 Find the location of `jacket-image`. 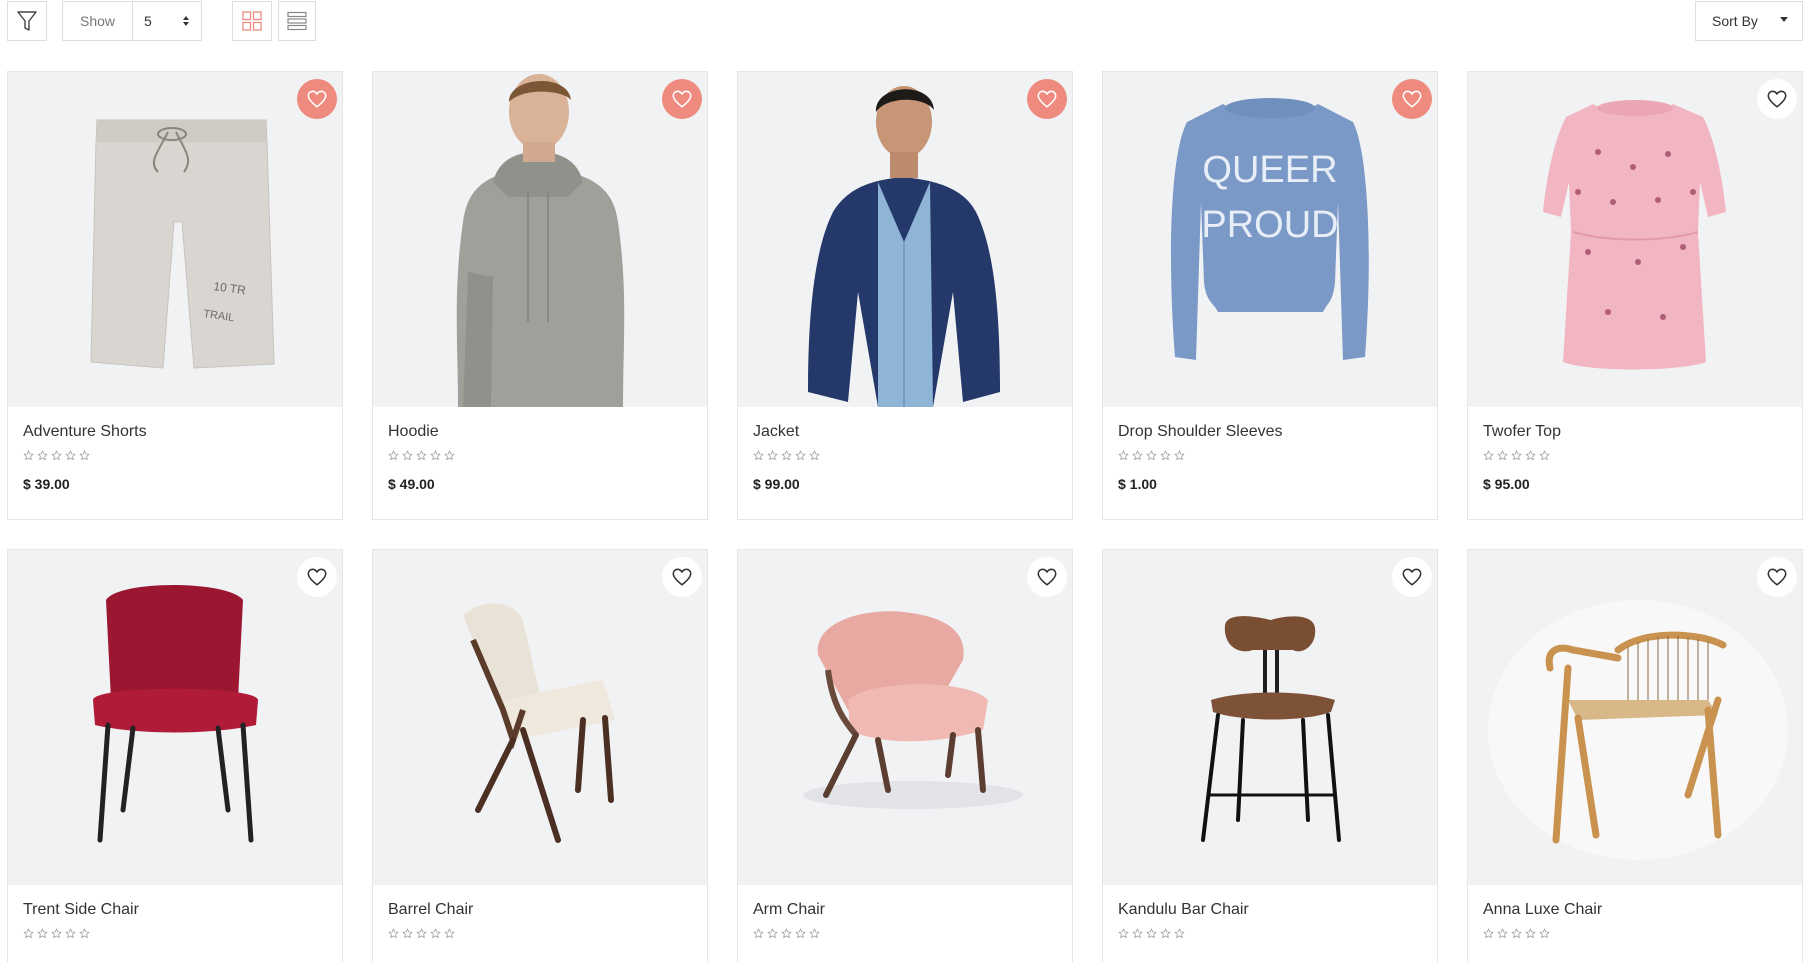

jacket-image is located at coordinates (904, 246).